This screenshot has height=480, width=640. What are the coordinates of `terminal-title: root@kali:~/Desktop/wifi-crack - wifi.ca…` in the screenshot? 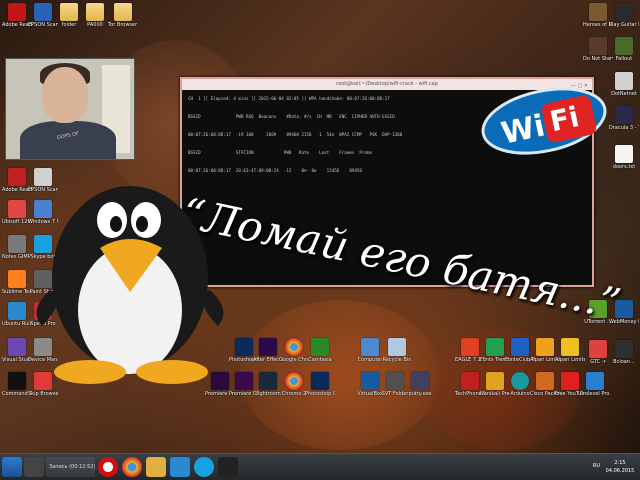 It's located at (387, 84).